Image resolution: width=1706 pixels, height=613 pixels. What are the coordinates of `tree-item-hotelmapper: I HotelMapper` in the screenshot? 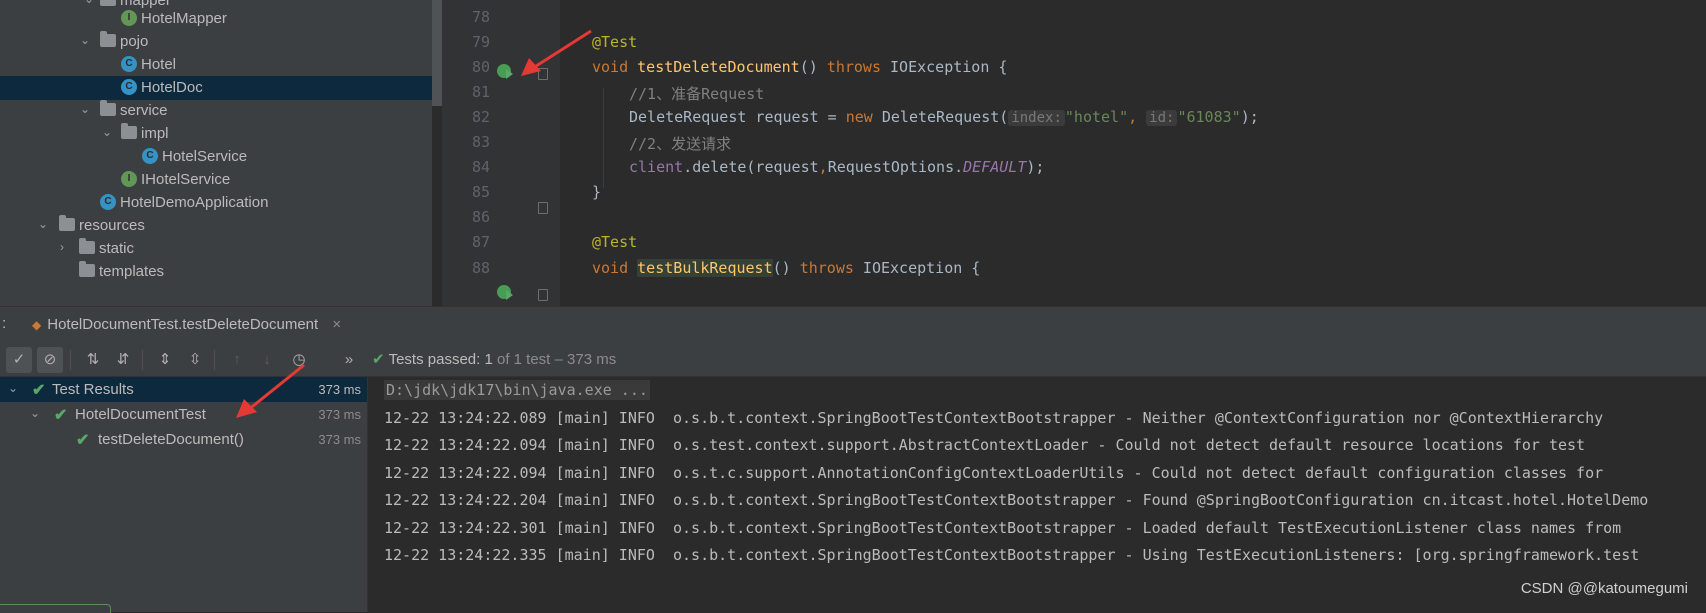 It's located at (216, 19).